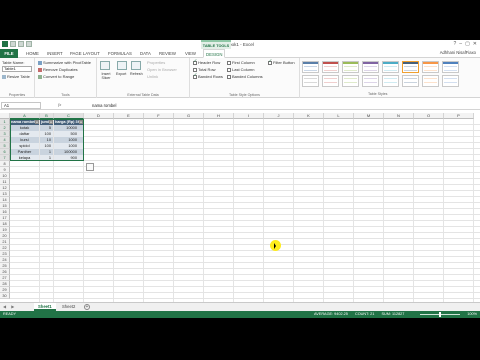 The width and height of the screenshot is (480, 360). What do you see at coordinates (87, 307) in the screenshot?
I see `new-sheet-button: +` at bounding box center [87, 307].